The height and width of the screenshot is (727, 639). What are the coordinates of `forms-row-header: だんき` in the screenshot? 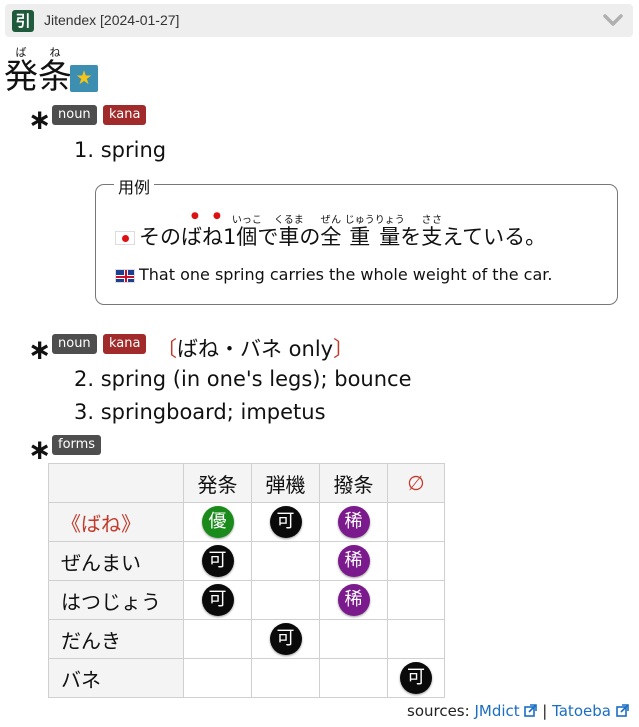 It's located at (116, 639).